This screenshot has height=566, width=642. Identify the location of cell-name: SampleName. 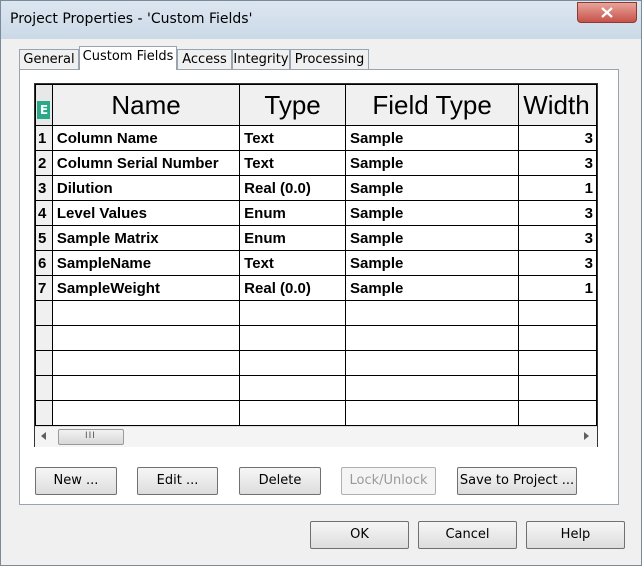
(146, 263).